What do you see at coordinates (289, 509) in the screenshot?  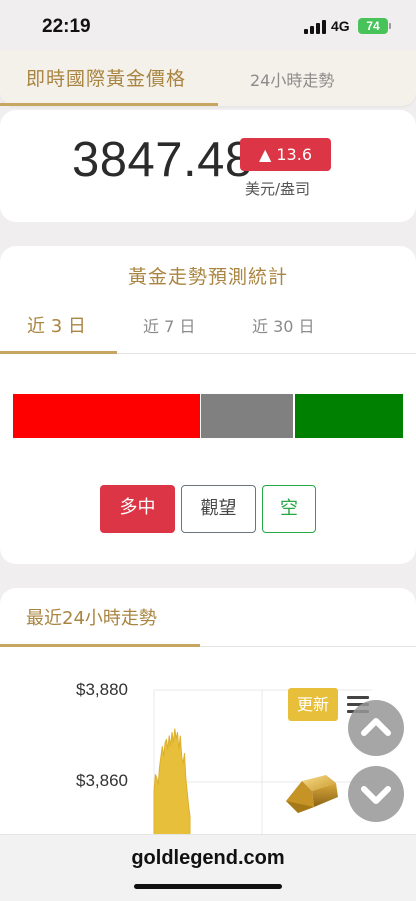 I see `bear-button: 空` at bounding box center [289, 509].